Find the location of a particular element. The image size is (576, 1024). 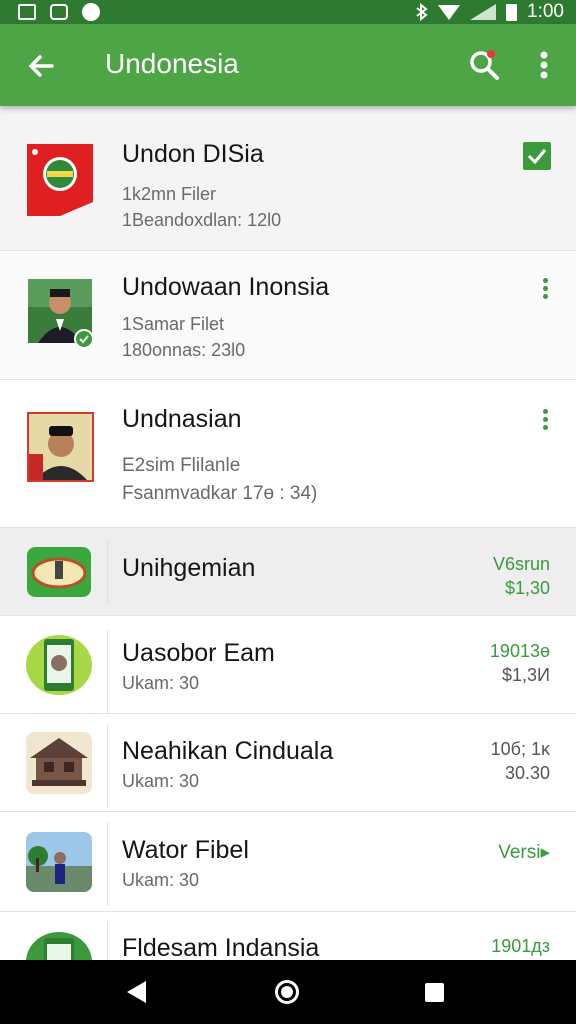

item-subtitle: 1k2mn Filer is located at coordinates (169, 194).